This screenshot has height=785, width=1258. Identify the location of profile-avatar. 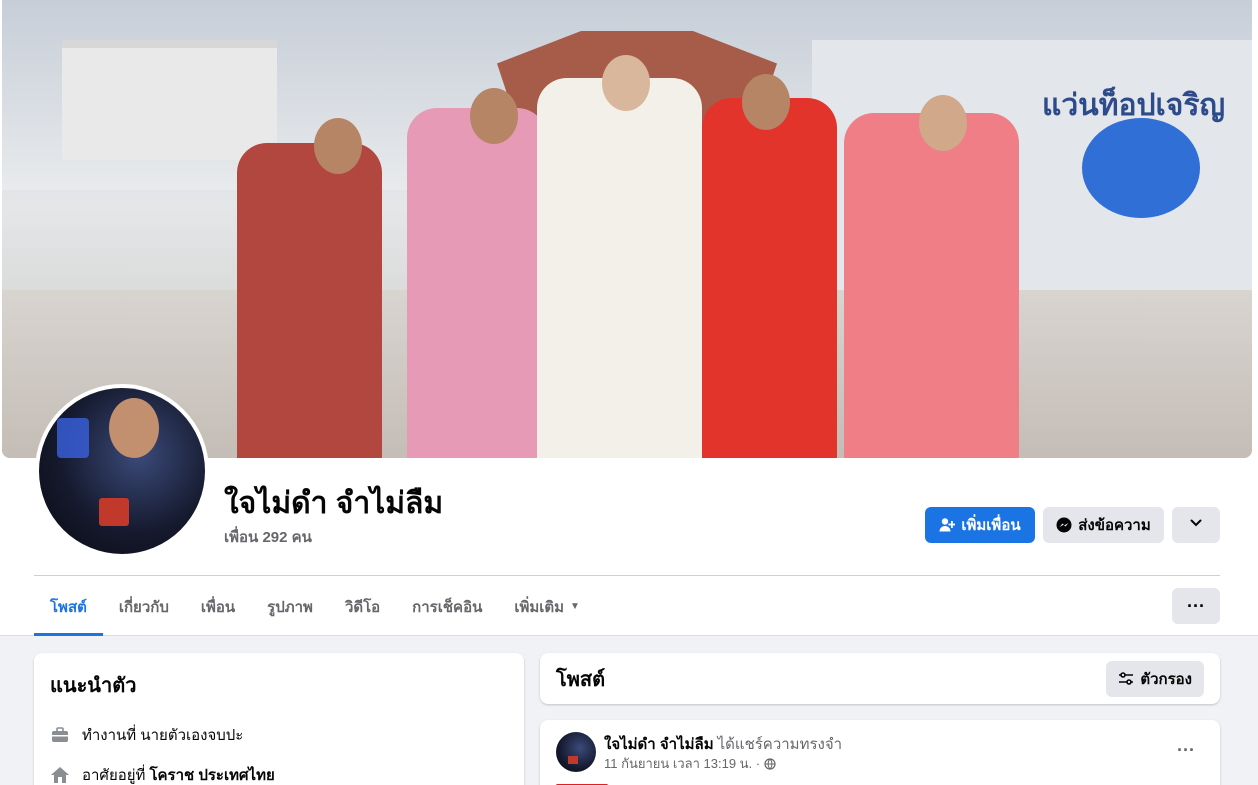
(122, 471).